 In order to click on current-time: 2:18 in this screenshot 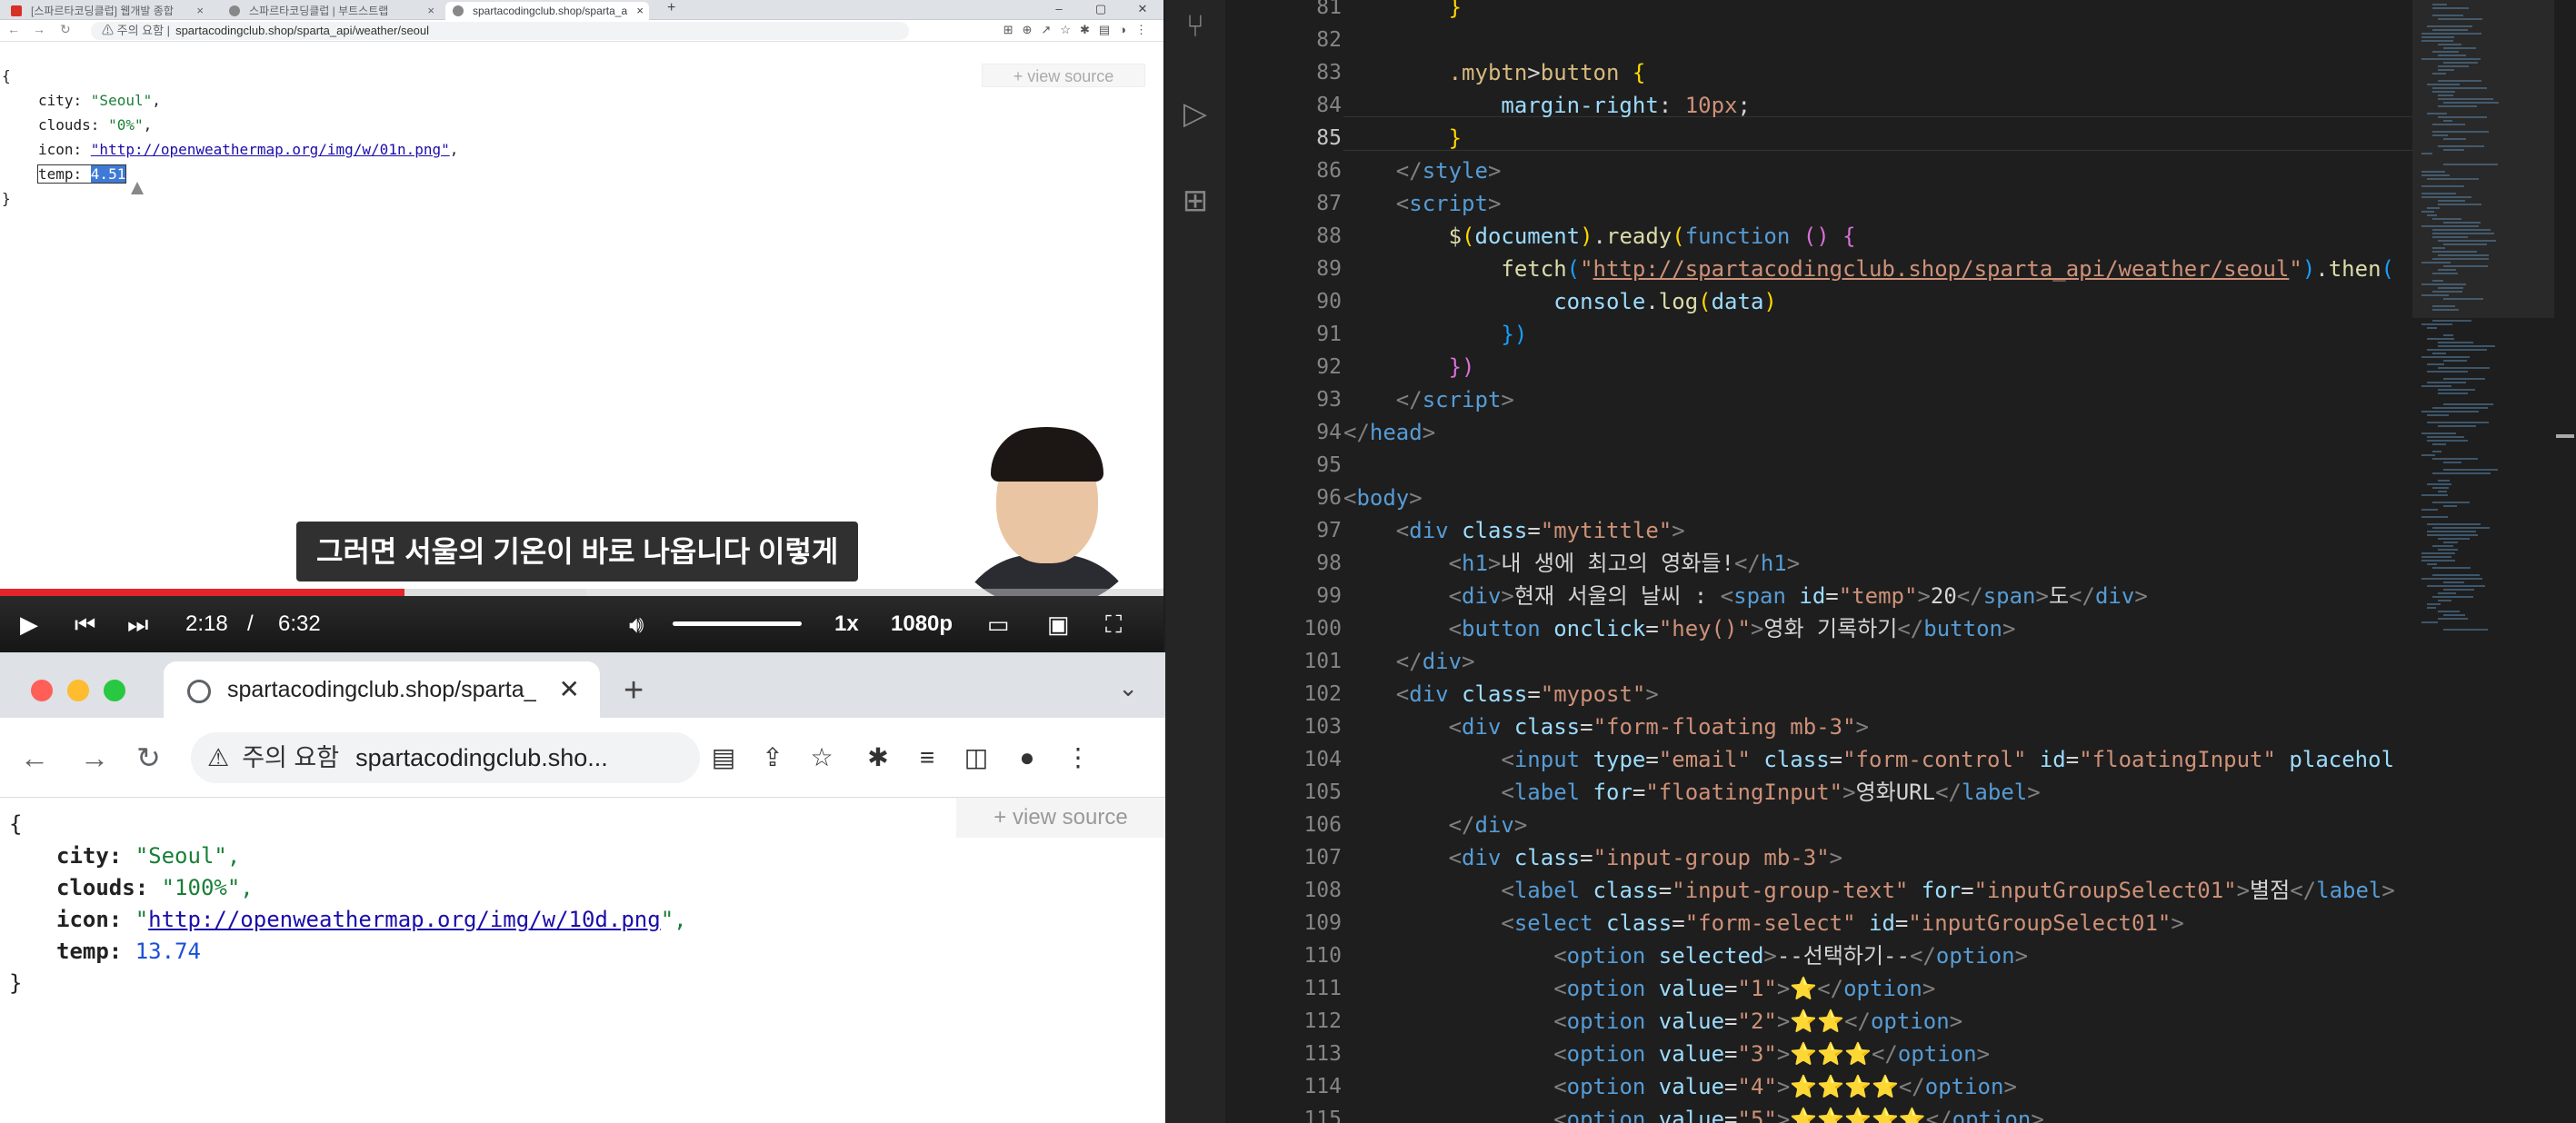, I will do `click(206, 623)`.